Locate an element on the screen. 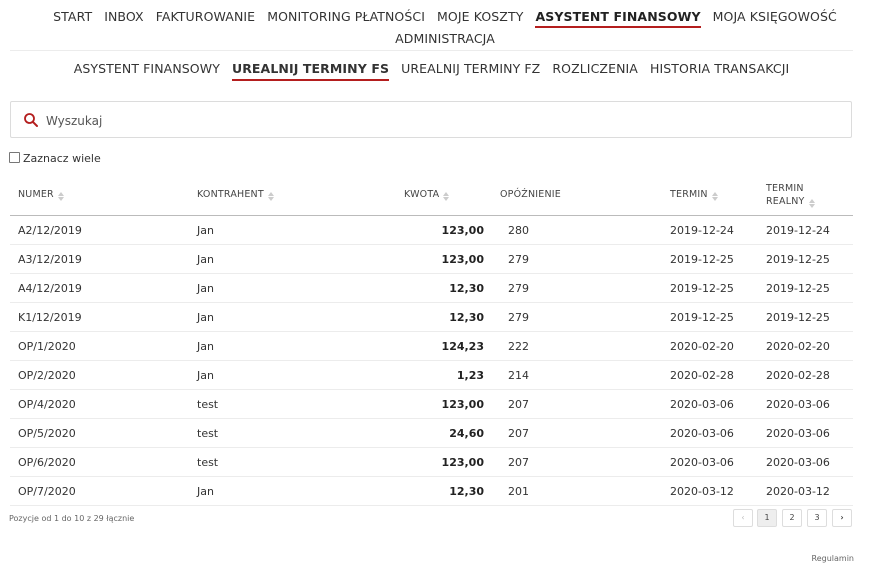 This screenshot has height=568, width=894. search-input is located at coordinates (441, 121).